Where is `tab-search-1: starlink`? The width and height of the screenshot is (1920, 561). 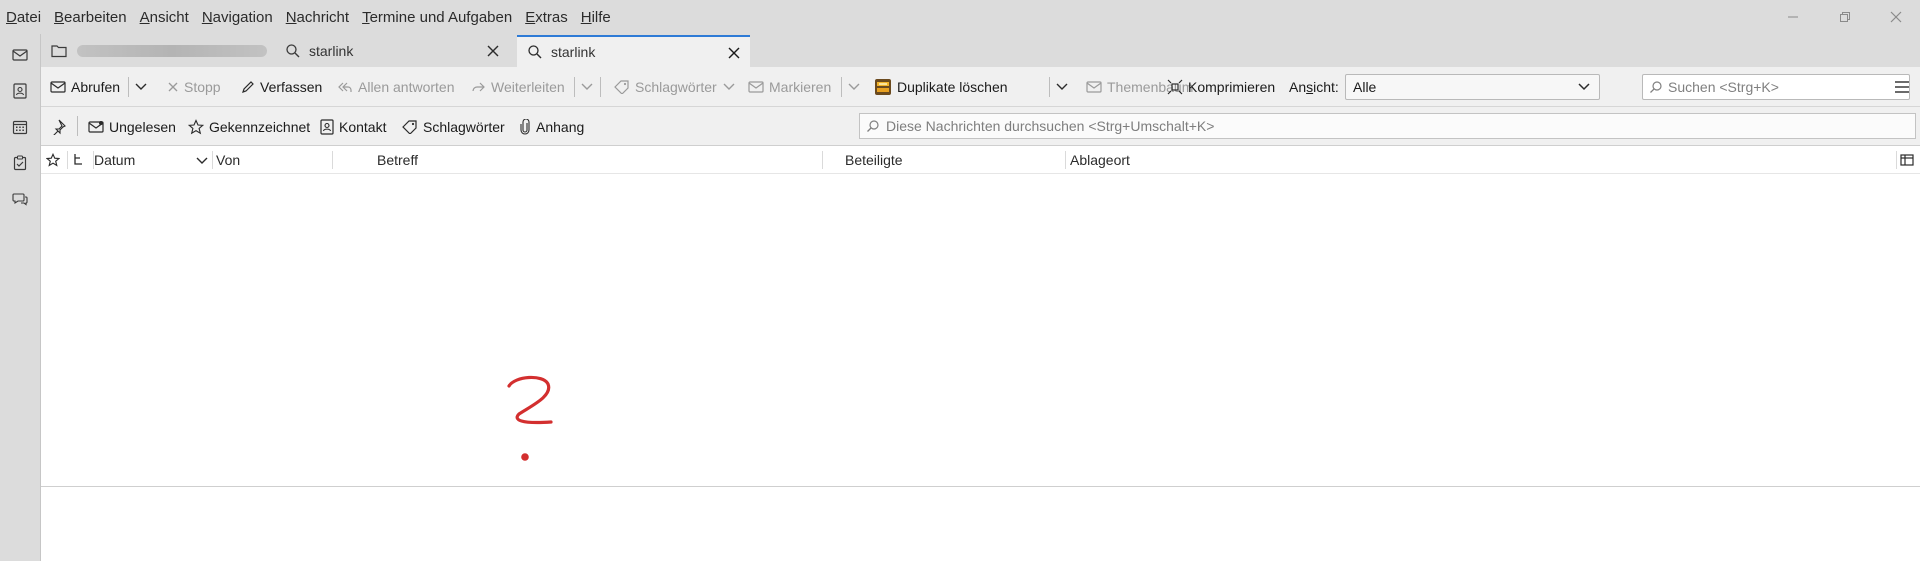 tab-search-1: starlink is located at coordinates (393, 51).